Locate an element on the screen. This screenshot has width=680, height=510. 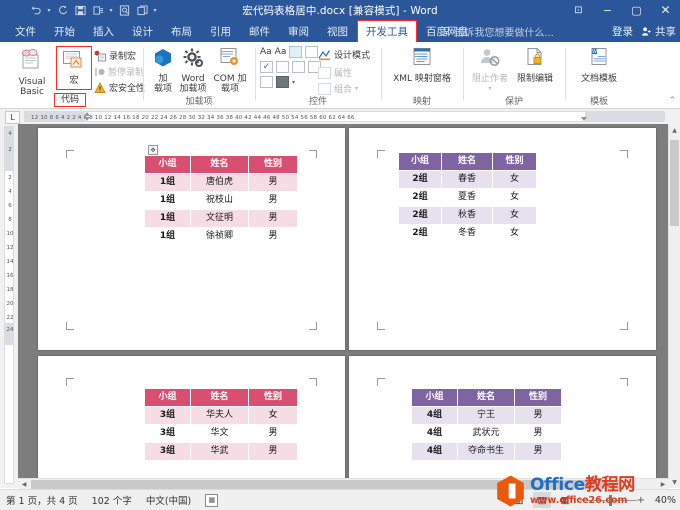
tab-mailings: 邮件 is located at coordinates (259, 31).